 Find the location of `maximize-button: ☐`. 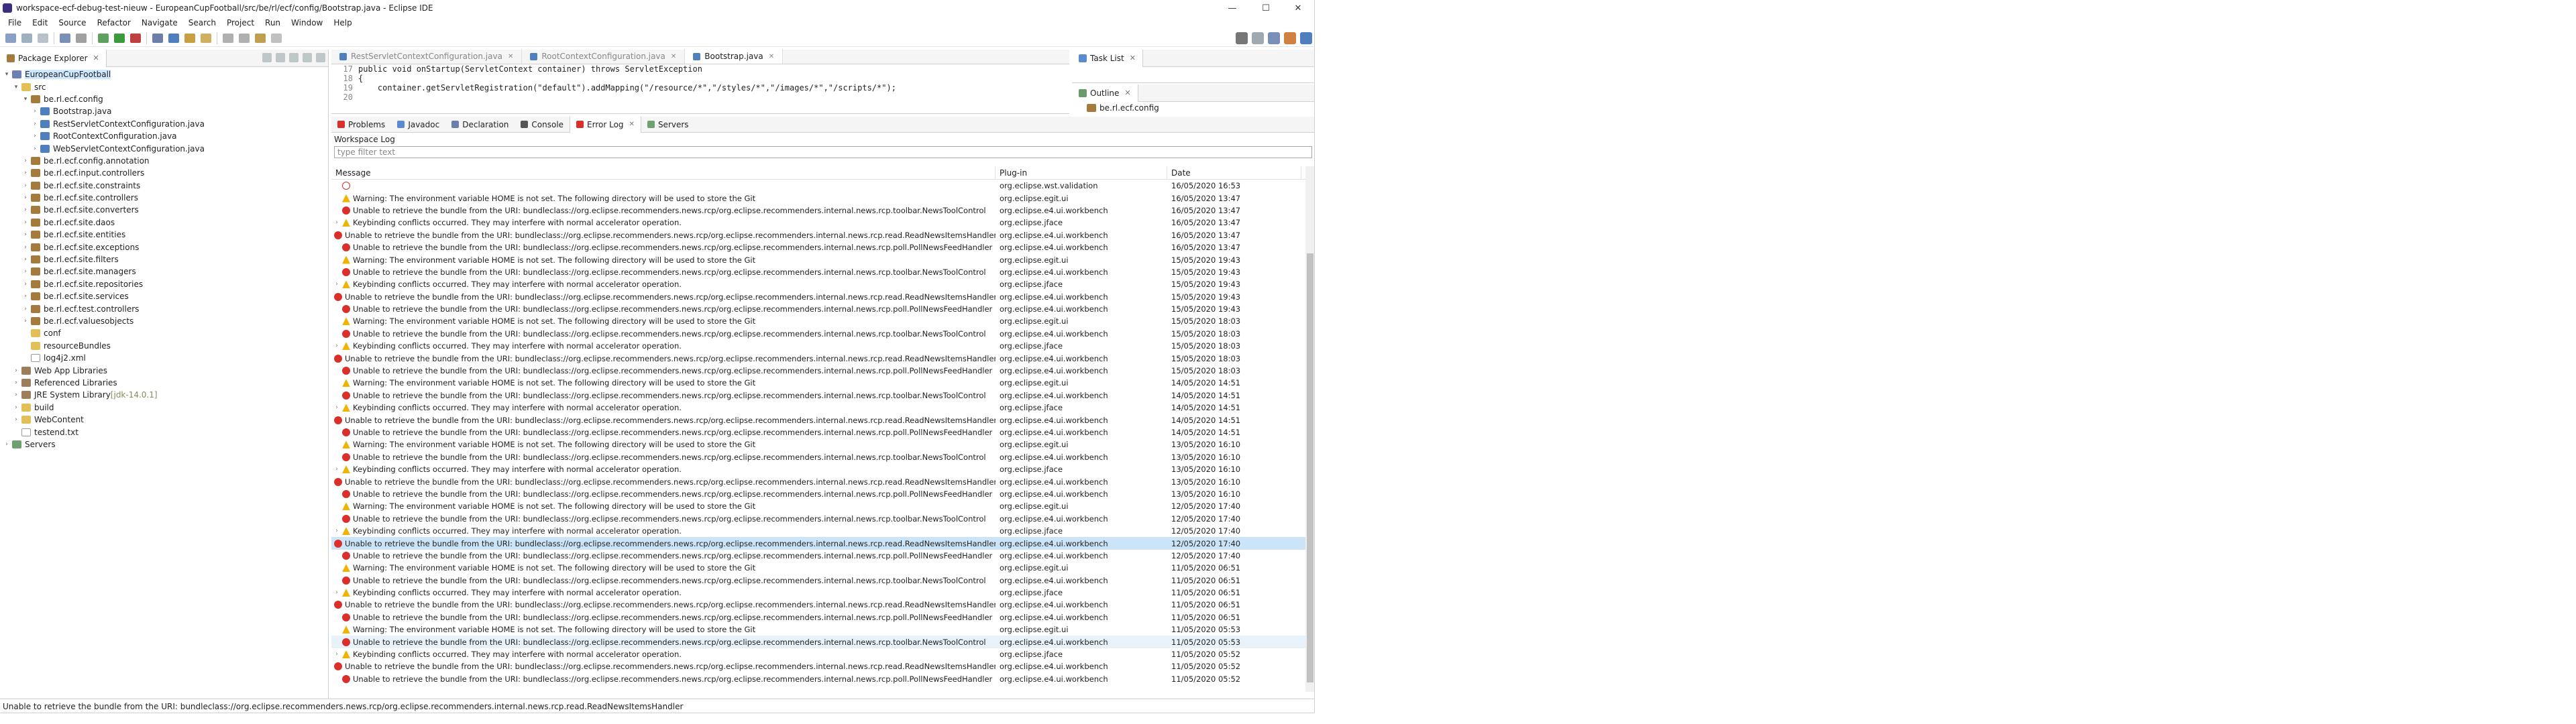

maximize-button: ☐ is located at coordinates (1266, 8).